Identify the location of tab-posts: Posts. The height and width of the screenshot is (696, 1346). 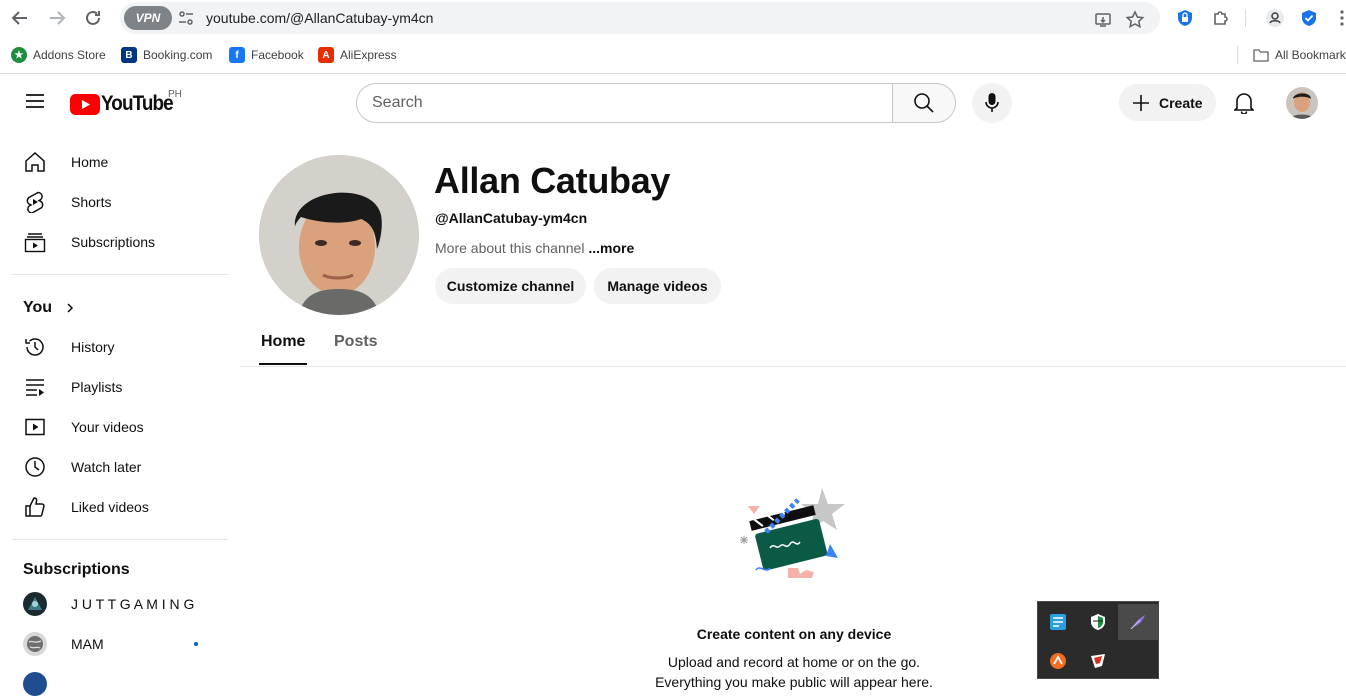
(356, 342).